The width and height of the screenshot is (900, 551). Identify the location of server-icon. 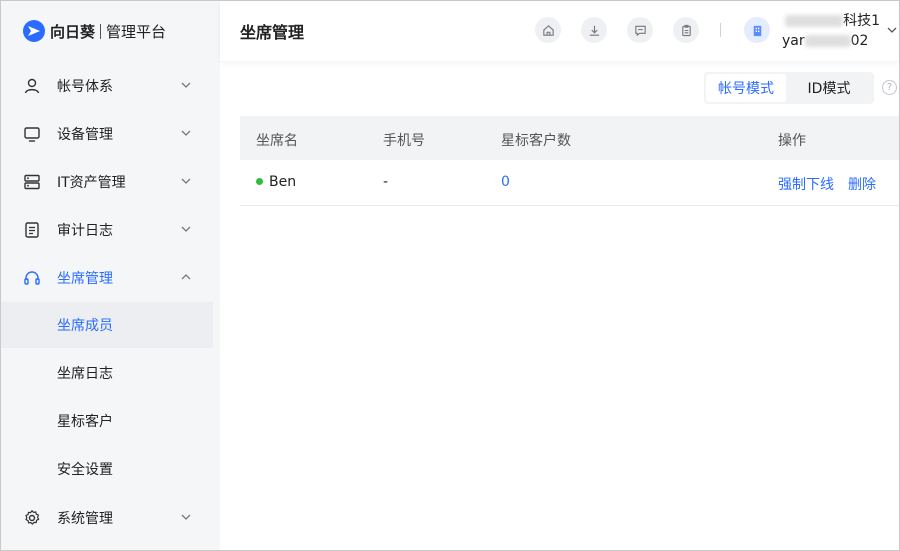
(32, 182).